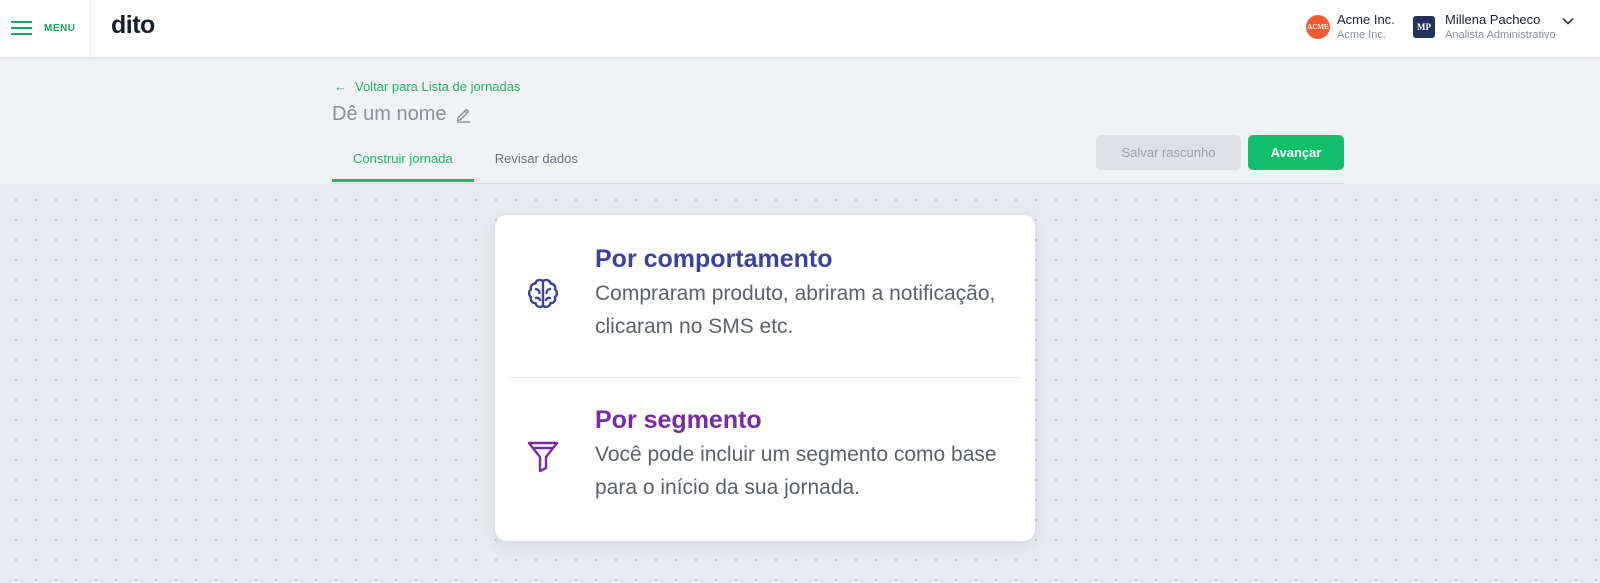 The height and width of the screenshot is (583, 1600). What do you see at coordinates (389, 114) in the screenshot?
I see `journey-name-title: Dê um nome` at bounding box center [389, 114].